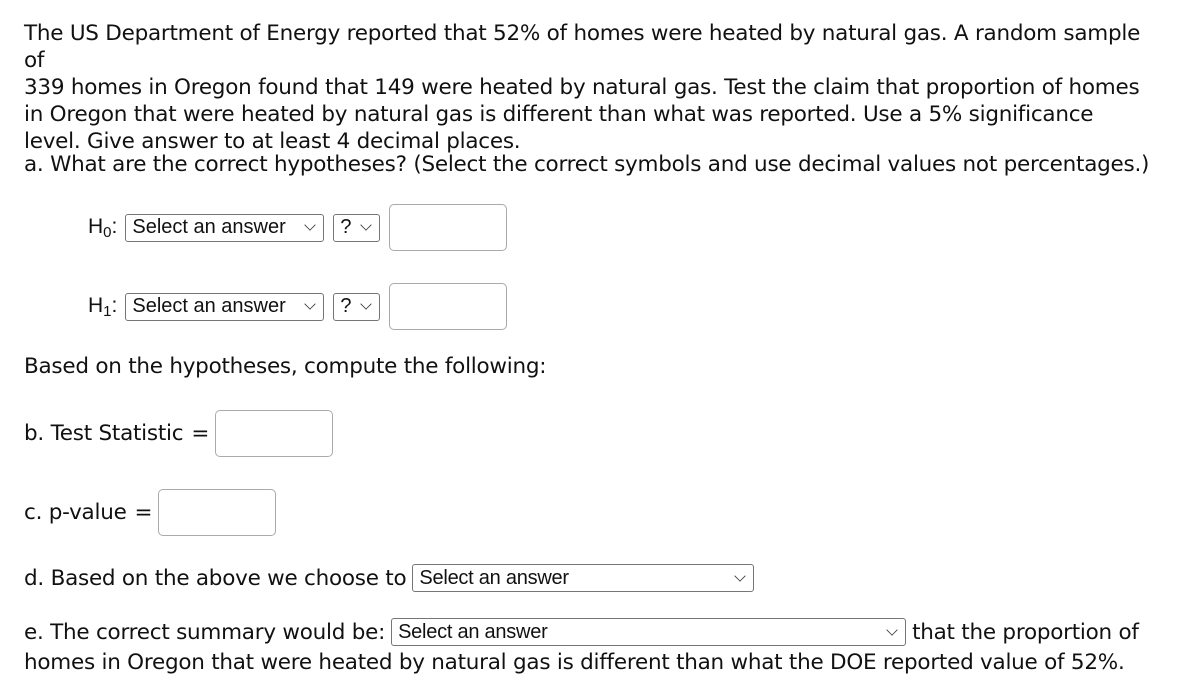 The width and height of the screenshot is (1200, 697). Describe the element at coordinates (357, 306) in the screenshot. I see `h1-operator-select: ?` at that location.